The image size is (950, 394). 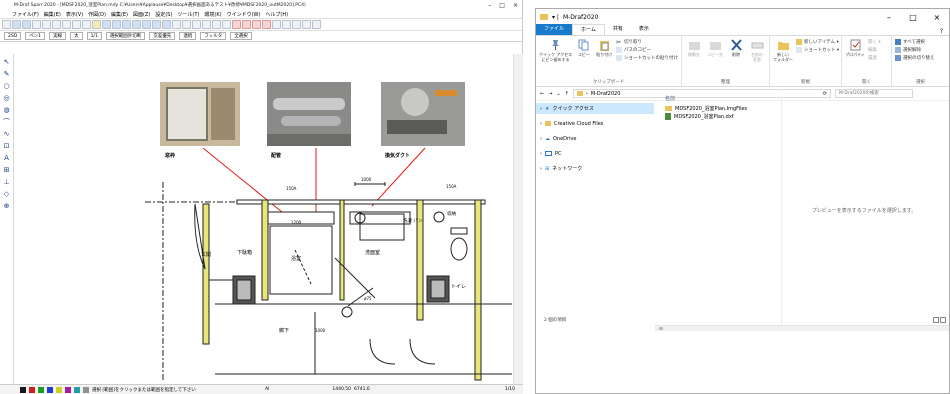 What do you see at coordinates (76, 36) in the screenshot?
I see `line-width-select: 太` at bounding box center [76, 36].